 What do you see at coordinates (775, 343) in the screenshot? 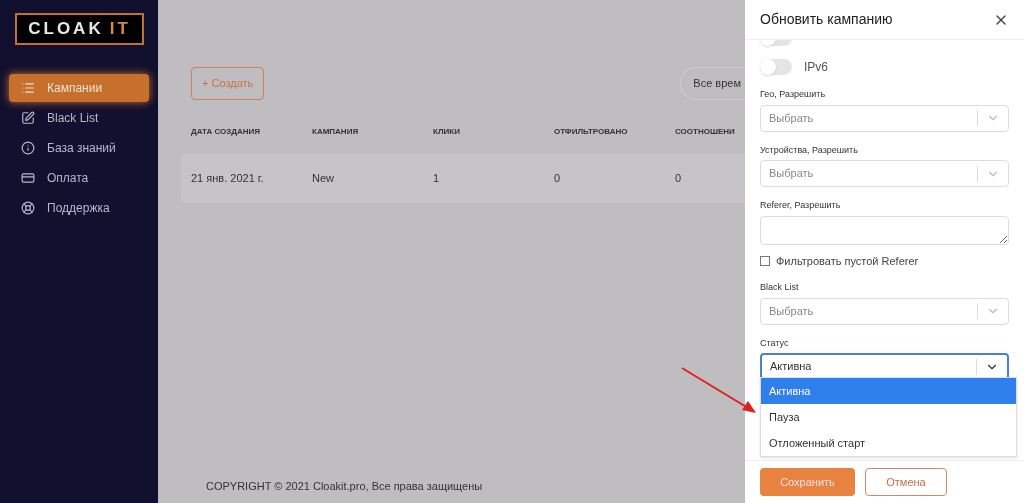
I see `field-label: Статус` at bounding box center [775, 343].